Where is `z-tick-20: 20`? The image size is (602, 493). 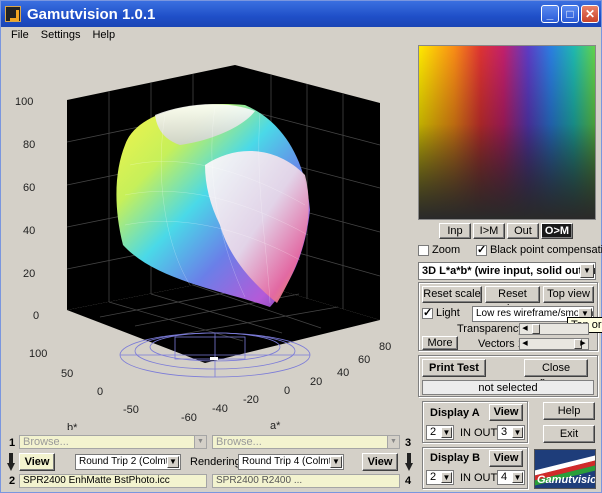
z-tick-20: 20 is located at coordinates (29, 274).